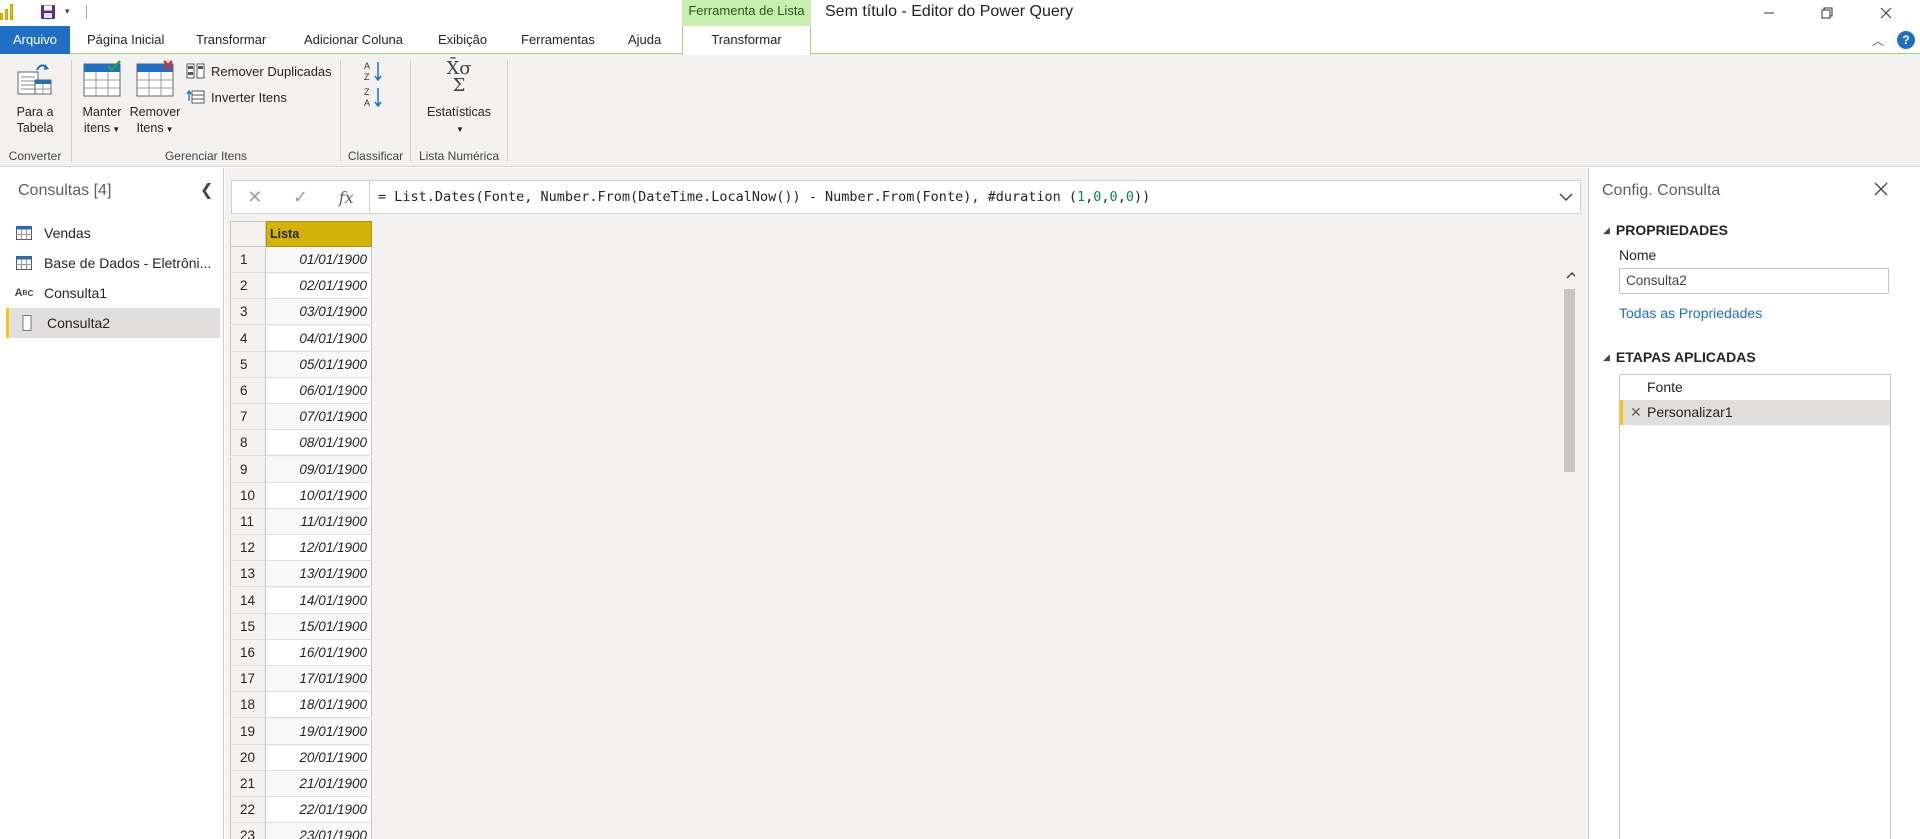  I want to click on applied-step-personalizar1: ✕ Personalizar1, so click(1755, 412).